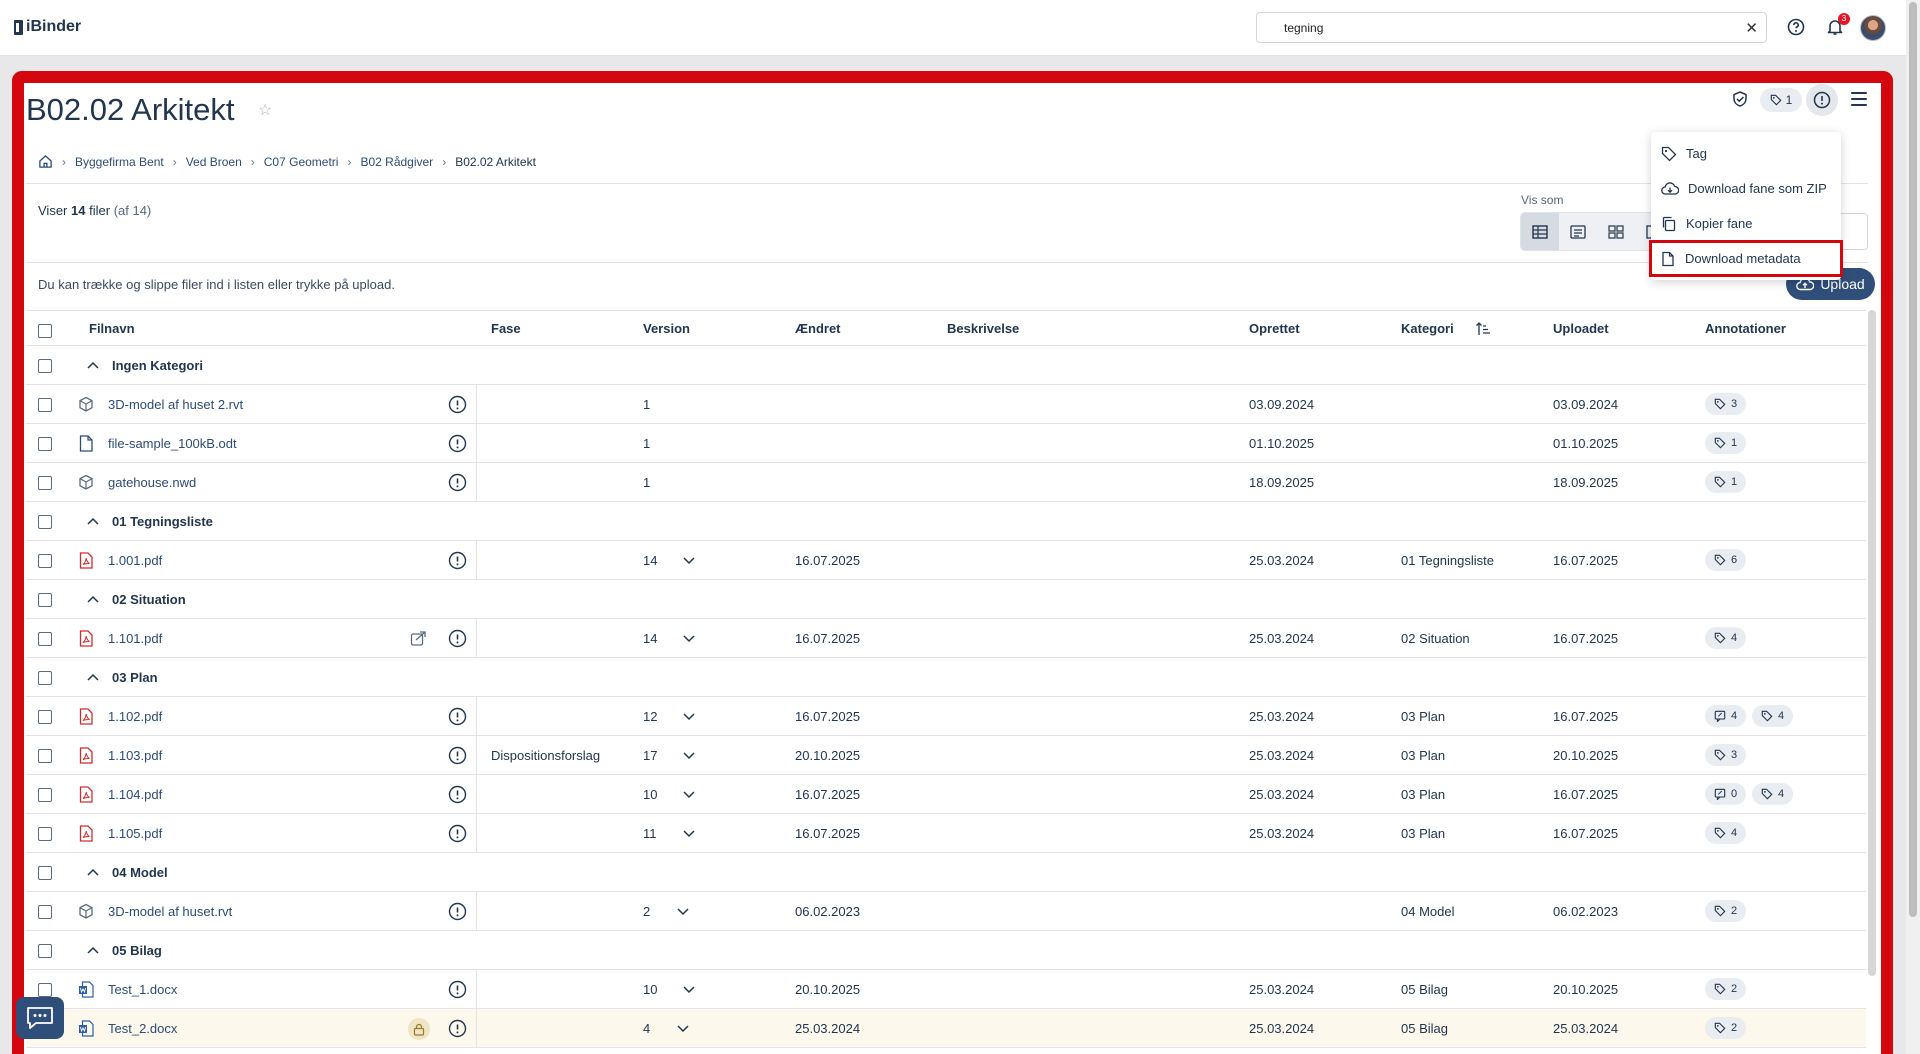 The image size is (1920, 1054). I want to click on file-name-link: 3D-model af huset 2.rvt, so click(175, 404).